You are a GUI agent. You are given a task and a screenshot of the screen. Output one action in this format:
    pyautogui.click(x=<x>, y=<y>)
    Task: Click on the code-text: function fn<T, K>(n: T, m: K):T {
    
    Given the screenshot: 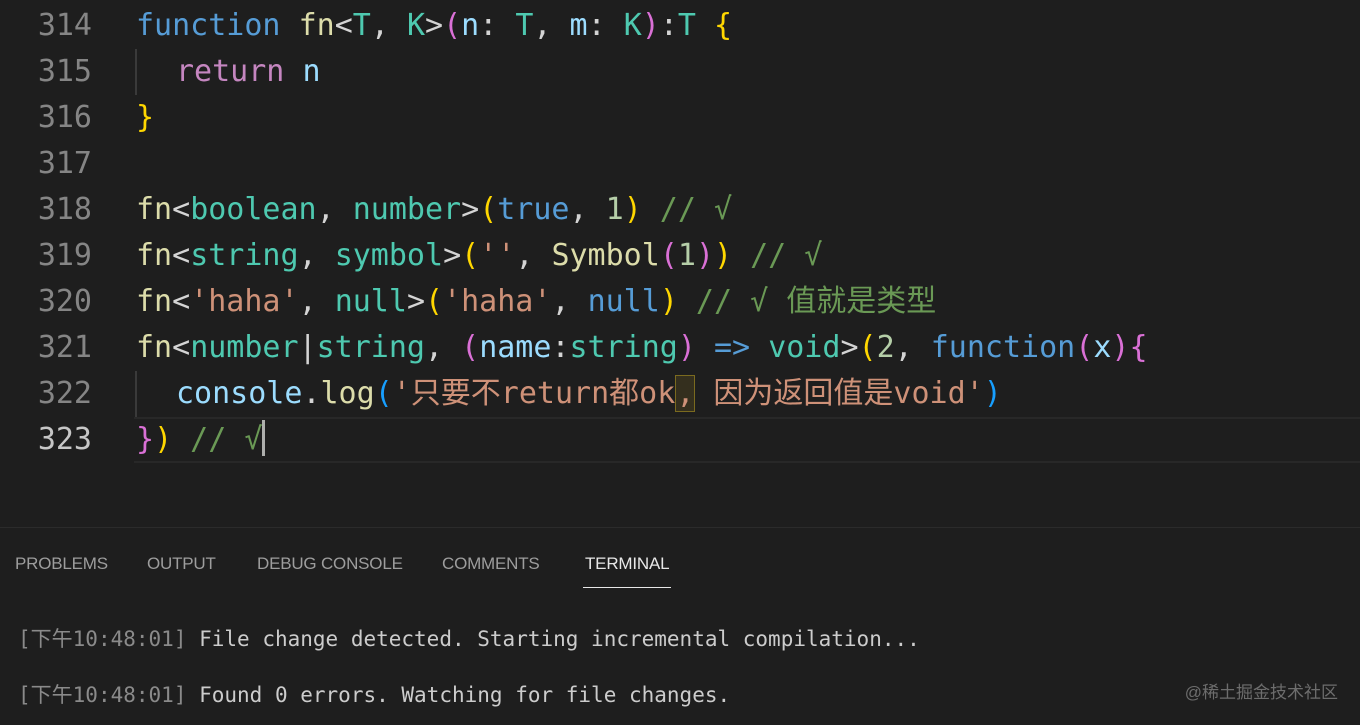 What is the action you would take?
    pyautogui.click(x=434, y=26)
    